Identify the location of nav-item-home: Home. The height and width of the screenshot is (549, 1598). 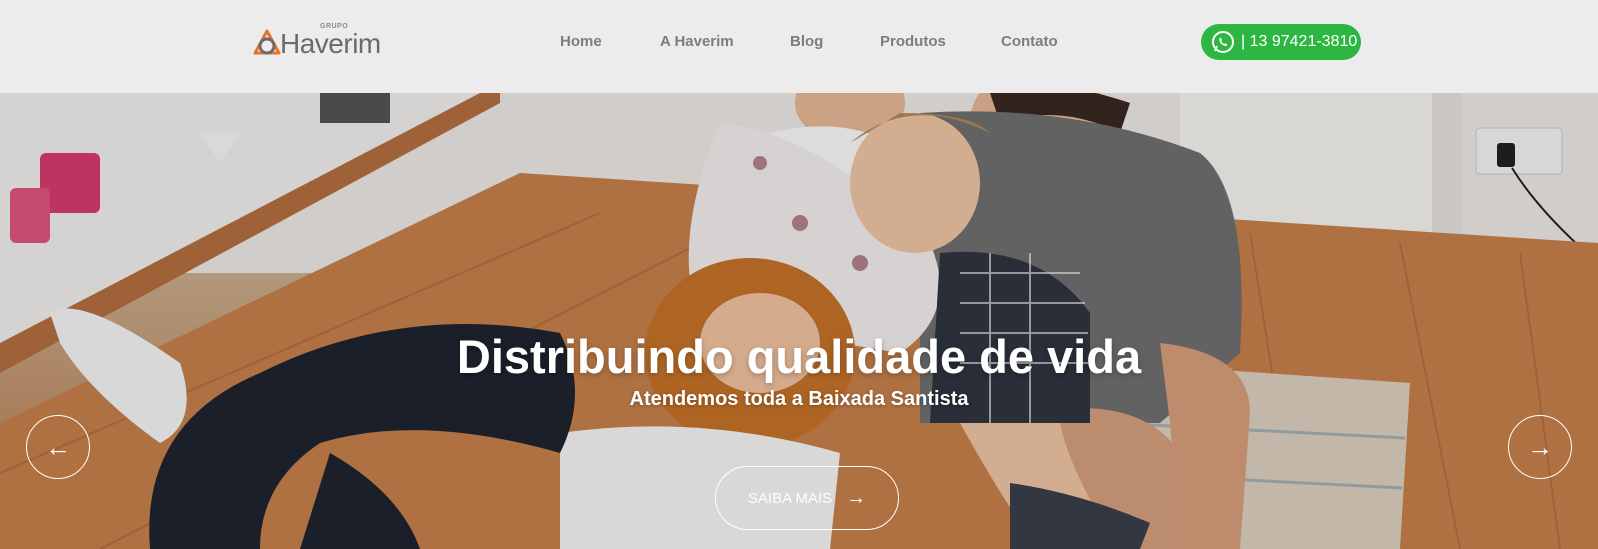
(581, 42).